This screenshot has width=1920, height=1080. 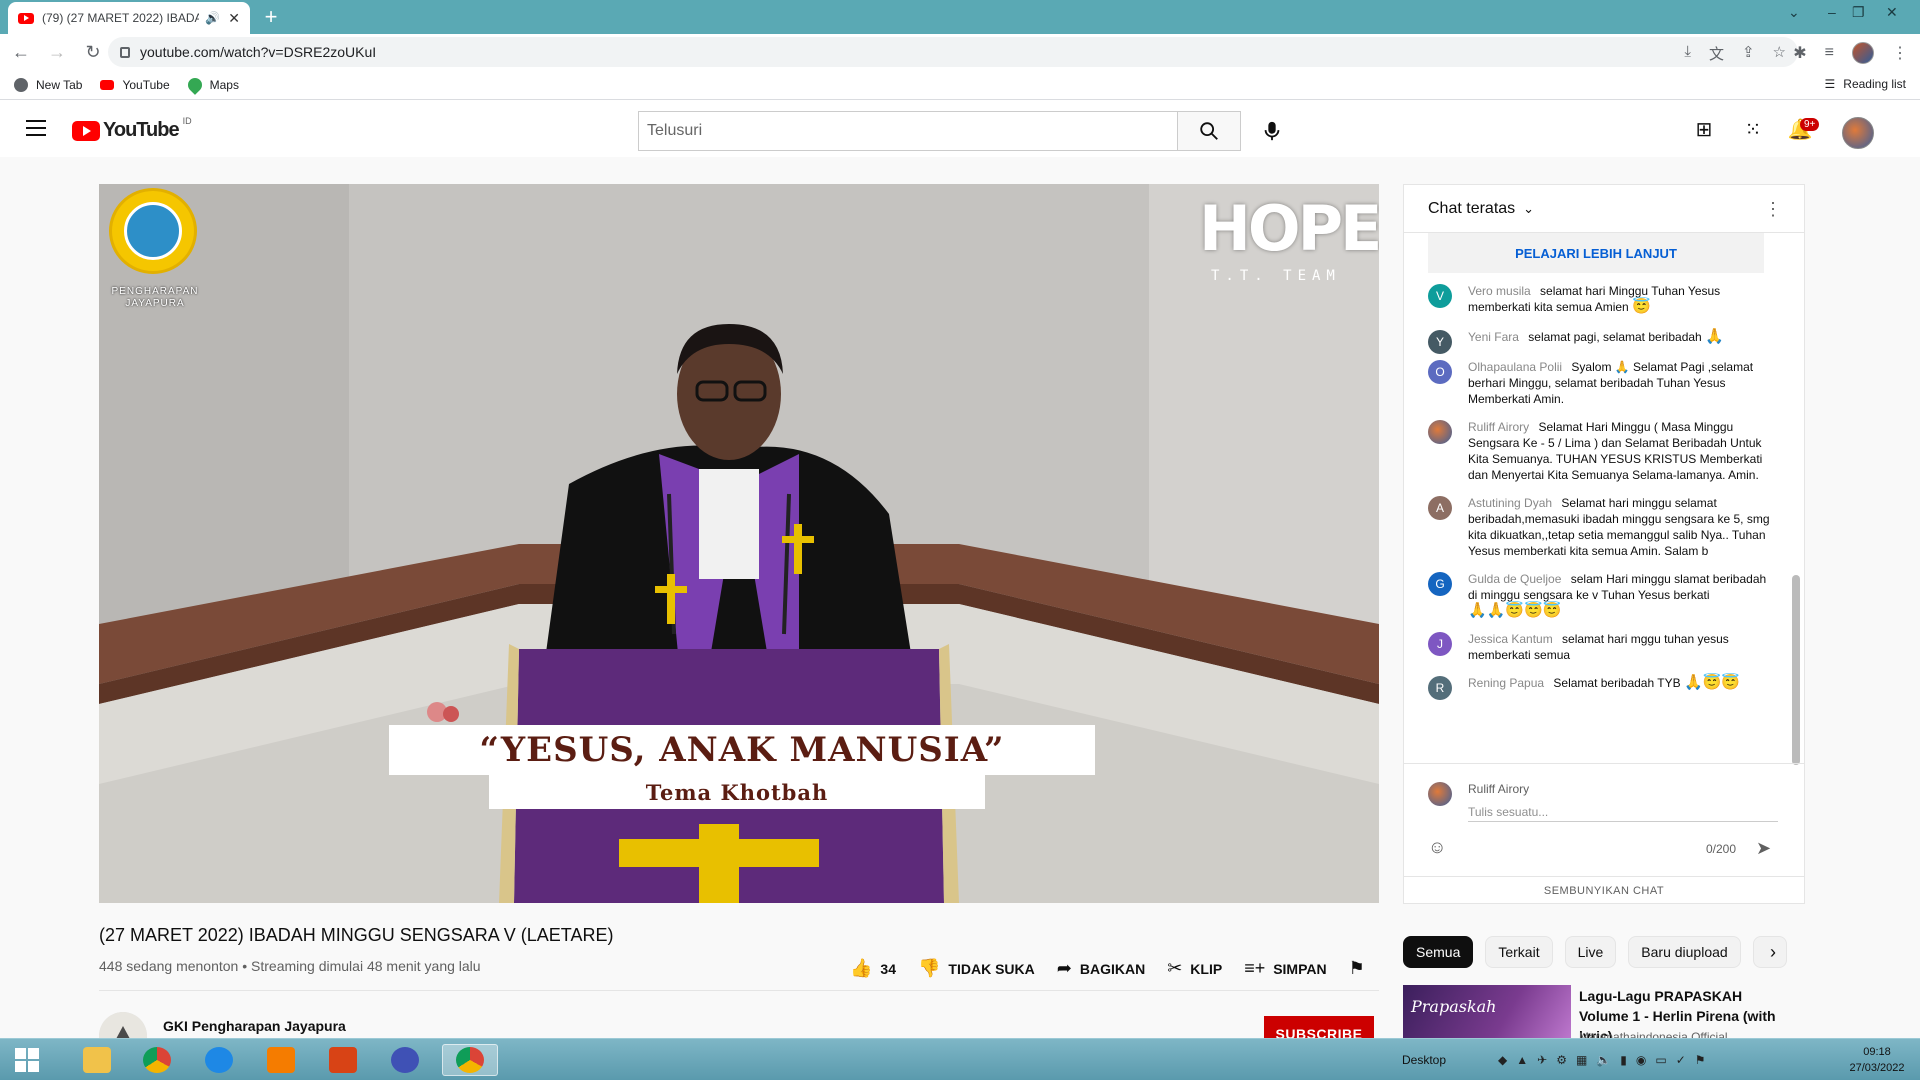 I want to click on tray-icon: ◆, so click(x=1502, y=1060).